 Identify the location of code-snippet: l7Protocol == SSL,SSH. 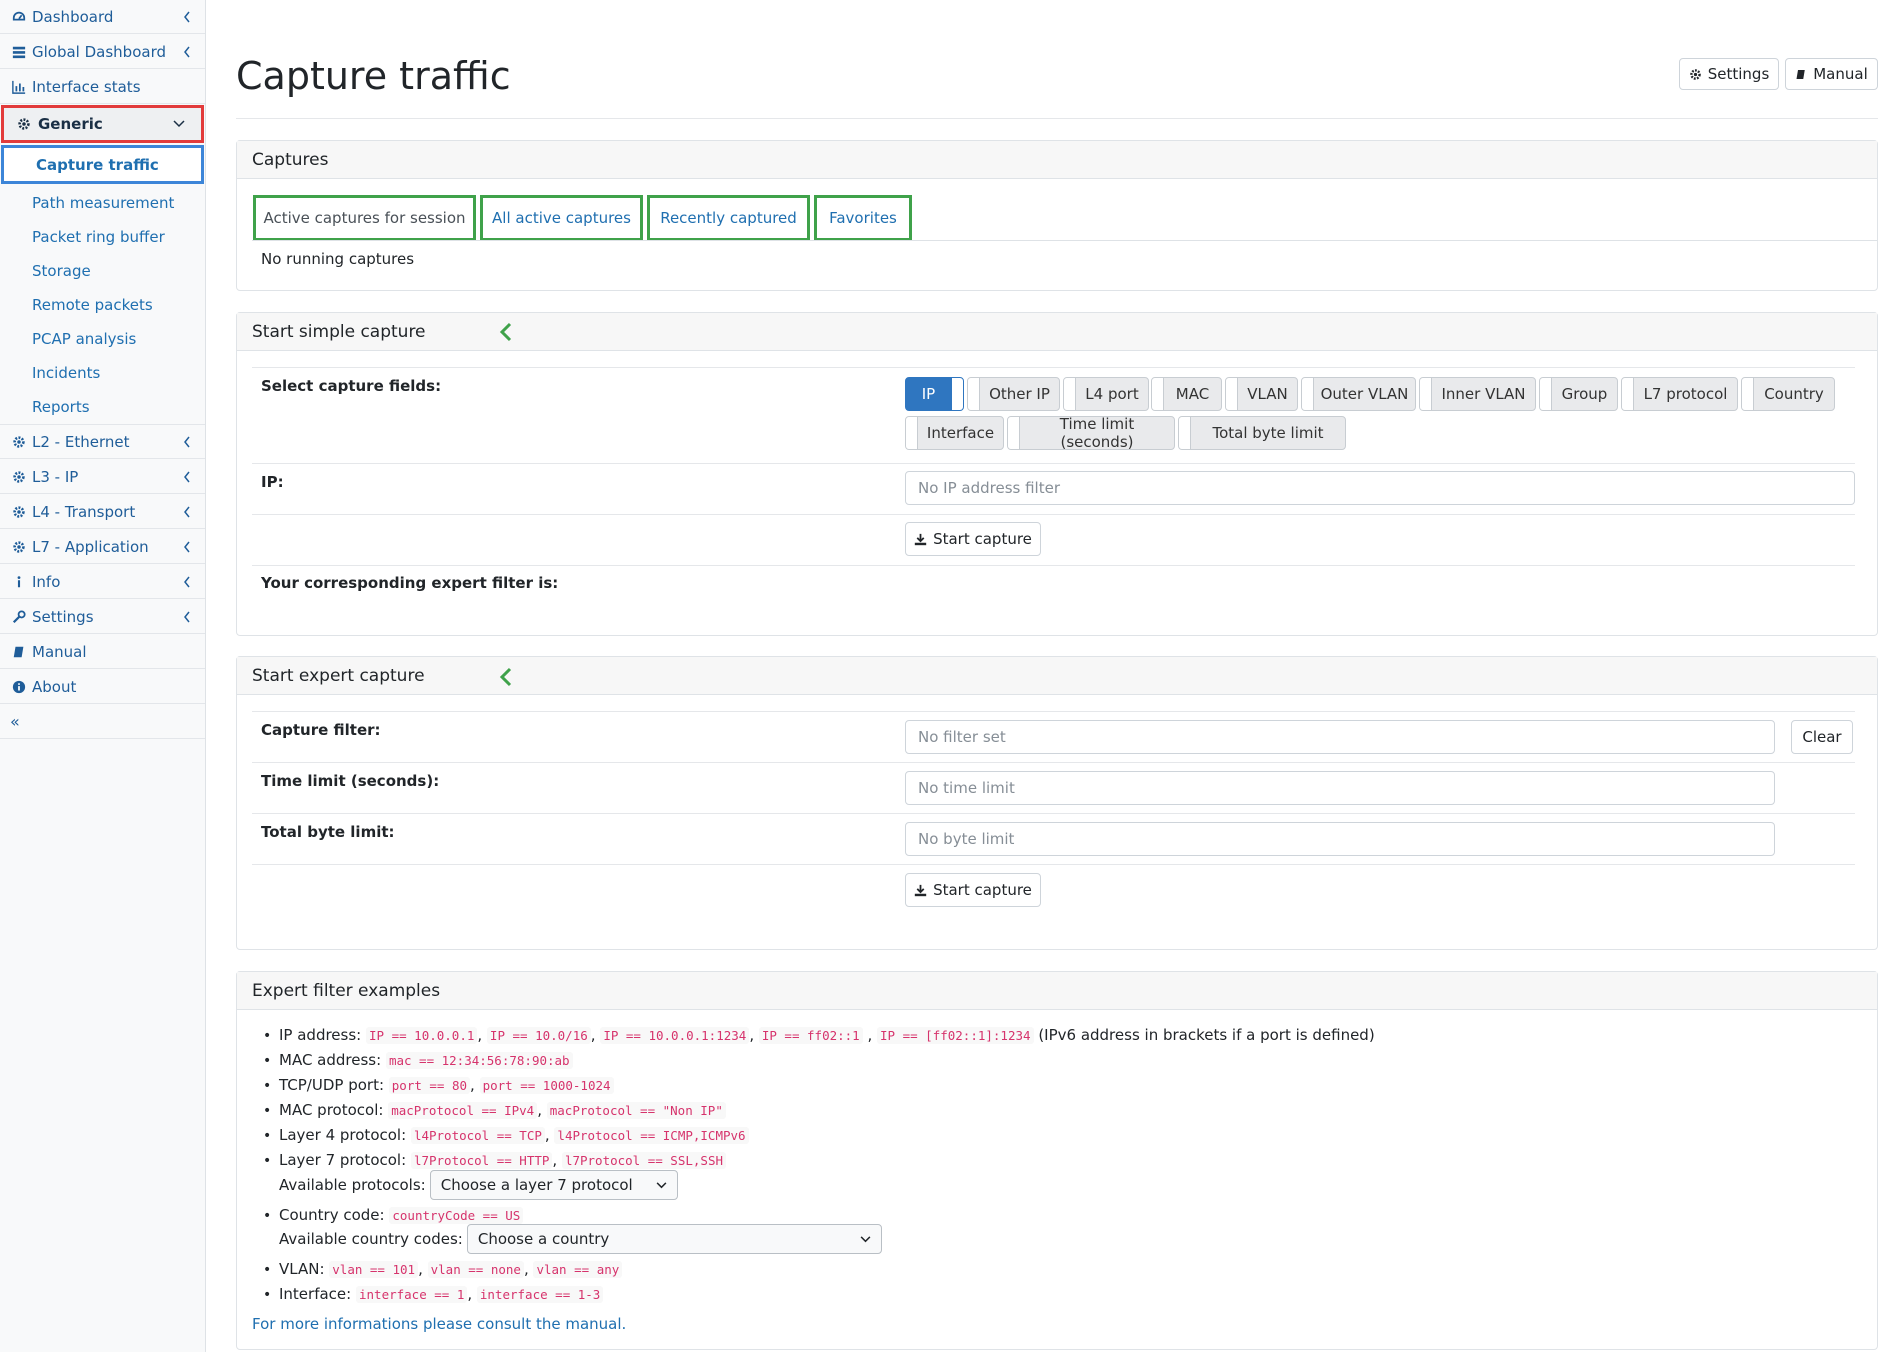
(643, 1160).